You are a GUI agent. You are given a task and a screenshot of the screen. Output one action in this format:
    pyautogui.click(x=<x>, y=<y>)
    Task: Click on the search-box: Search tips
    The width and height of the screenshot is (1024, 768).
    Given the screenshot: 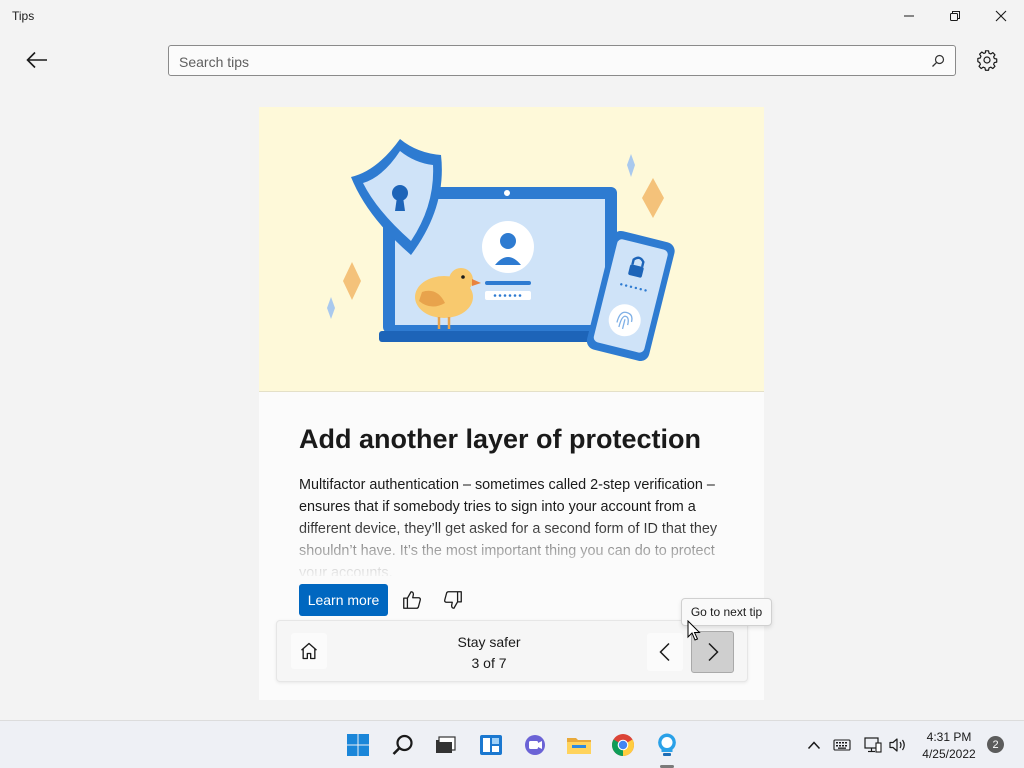 What is the action you would take?
    pyautogui.click(x=562, y=60)
    